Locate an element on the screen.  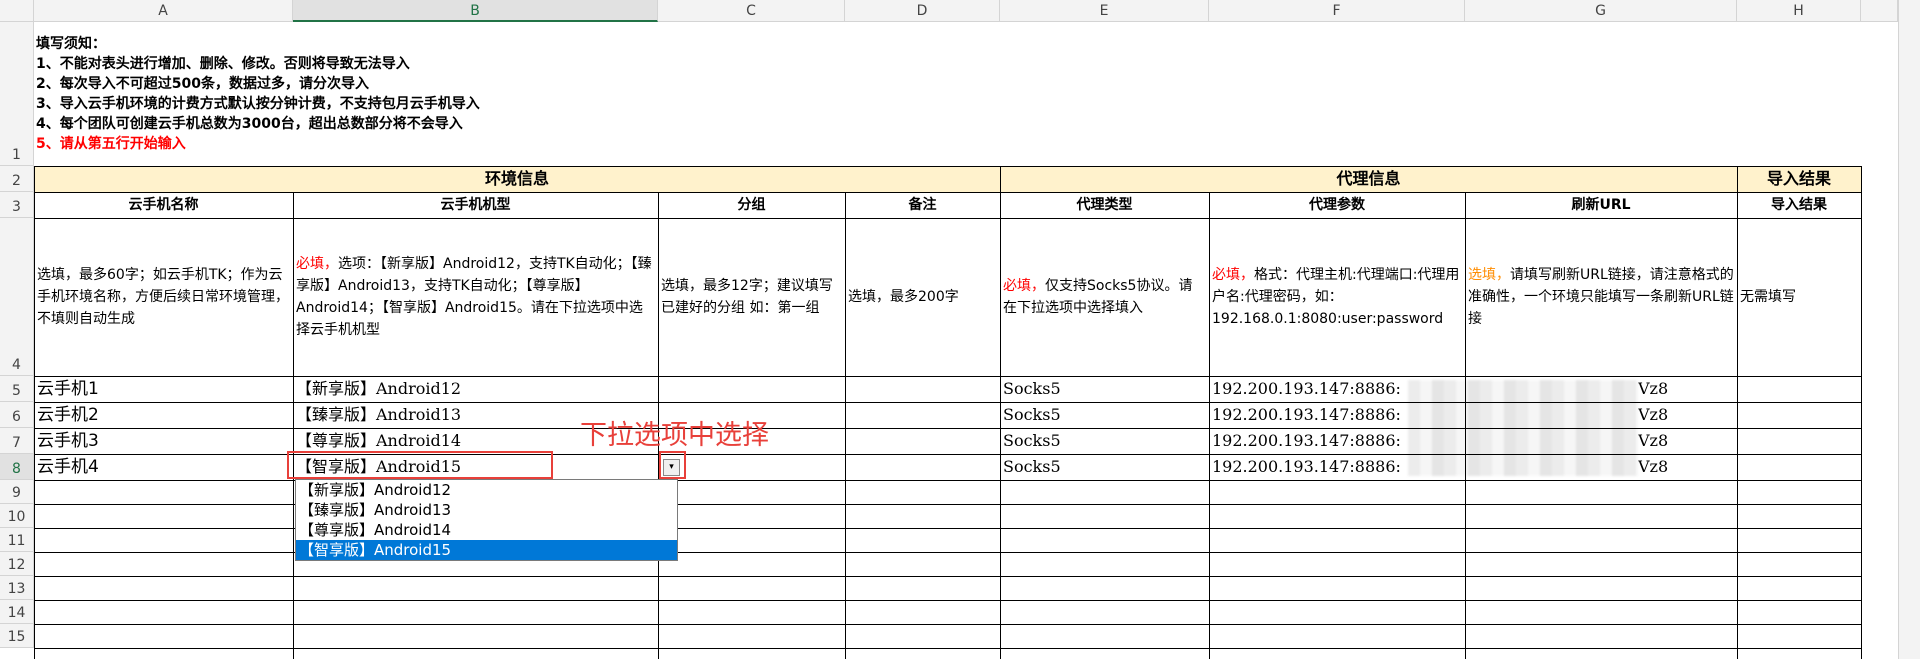
column-header-g: G is located at coordinates (1601, 11).